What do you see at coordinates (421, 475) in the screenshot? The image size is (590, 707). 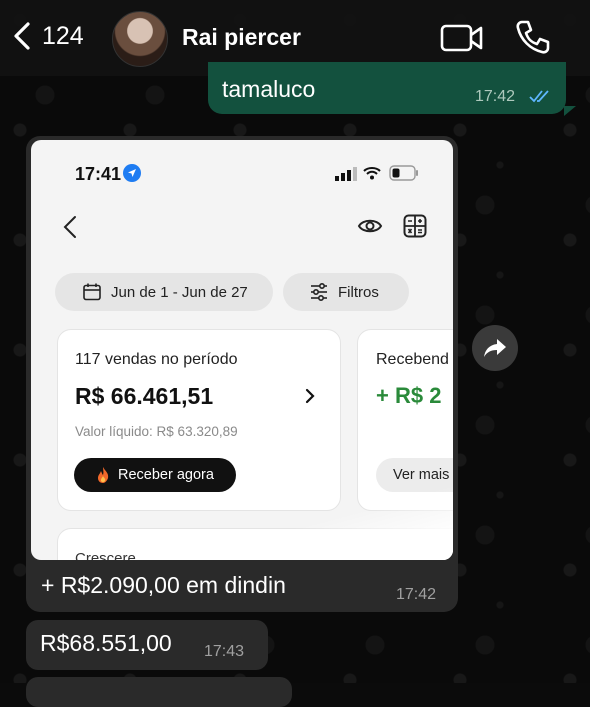 I see `see-more-label: Ver mais` at bounding box center [421, 475].